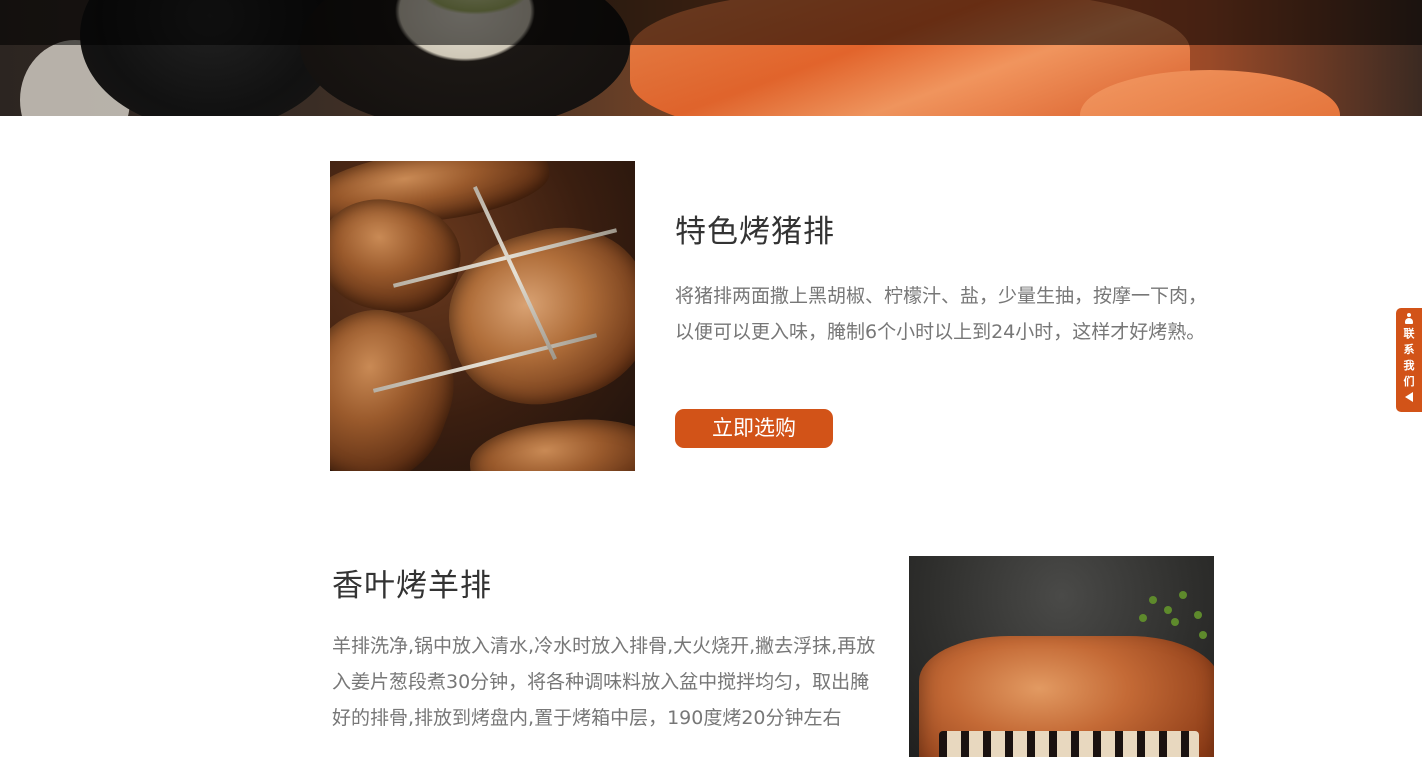  I want to click on contact-us-label: 联系我们, so click(1409, 357).